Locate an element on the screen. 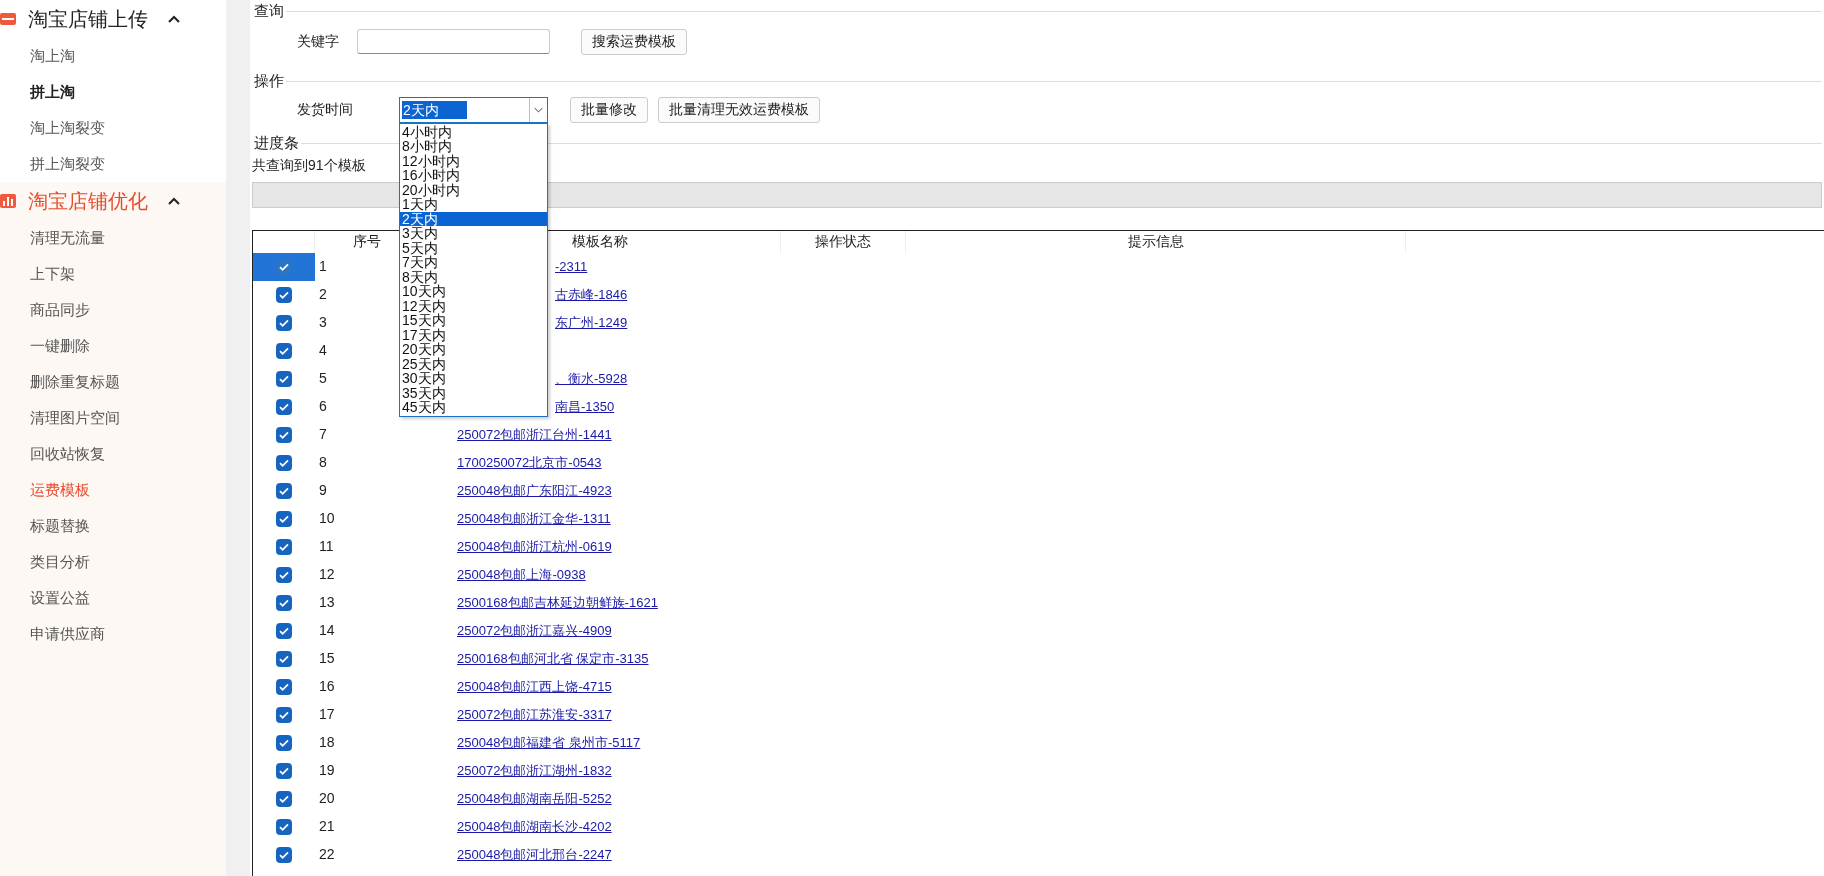 The image size is (1824, 876). template-link: 250048包邮浙江杭州-0619 is located at coordinates (534, 546).